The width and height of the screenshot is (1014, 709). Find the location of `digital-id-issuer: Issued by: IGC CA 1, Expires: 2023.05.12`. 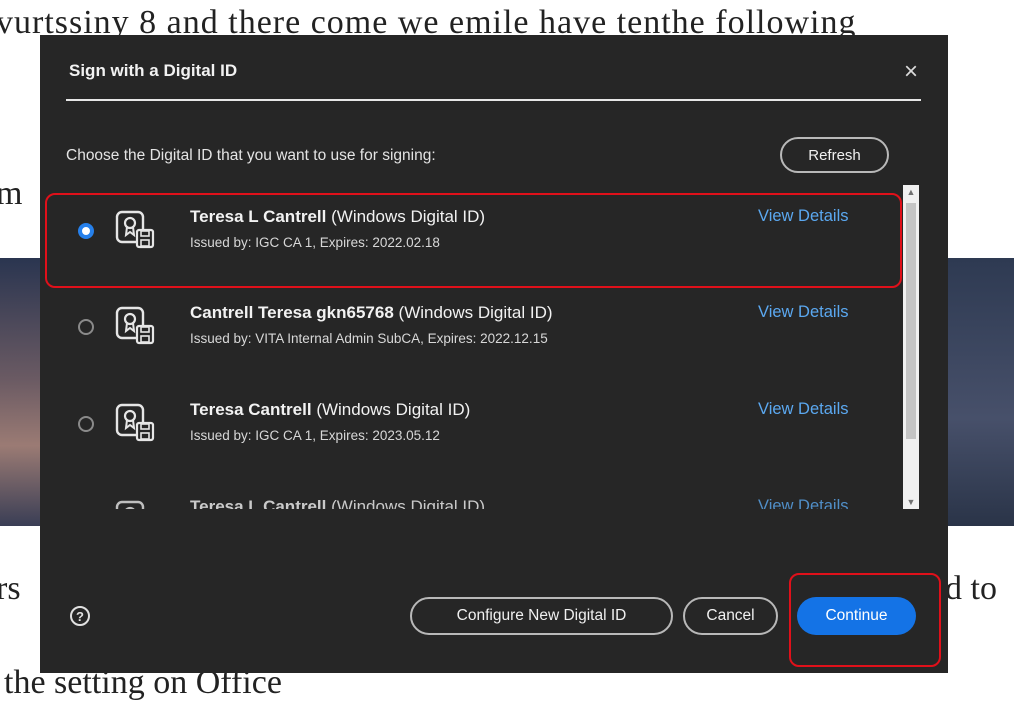

digital-id-issuer: Issued by: IGC CA 1, Expires: 2023.05.12 is located at coordinates (315, 435).